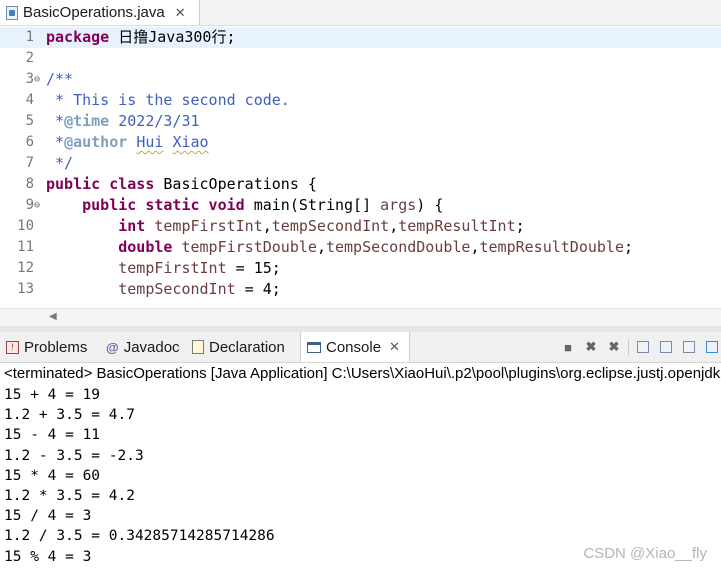 The height and width of the screenshot is (575, 721). Describe the element at coordinates (52, 435) in the screenshot. I see `console-output-line: 15 - 4 = 11` at that location.